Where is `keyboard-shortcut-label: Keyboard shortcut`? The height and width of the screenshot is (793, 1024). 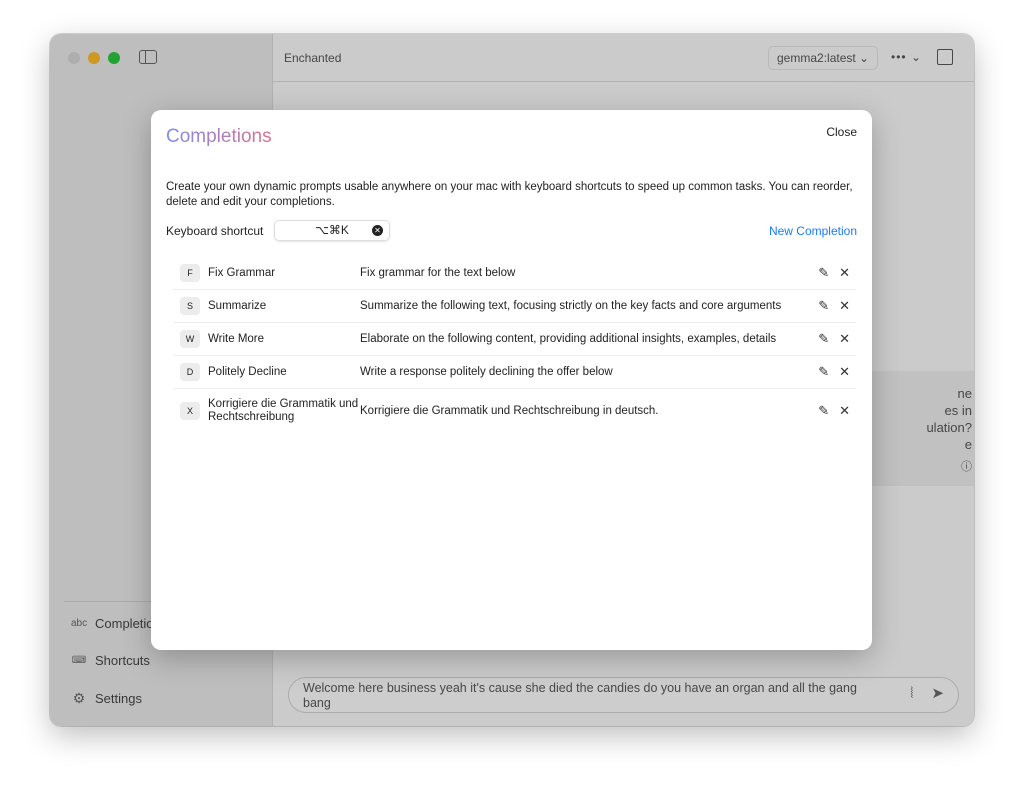 keyboard-shortcut-label: Keyboard shortcut is located at coordinates (215, 231).